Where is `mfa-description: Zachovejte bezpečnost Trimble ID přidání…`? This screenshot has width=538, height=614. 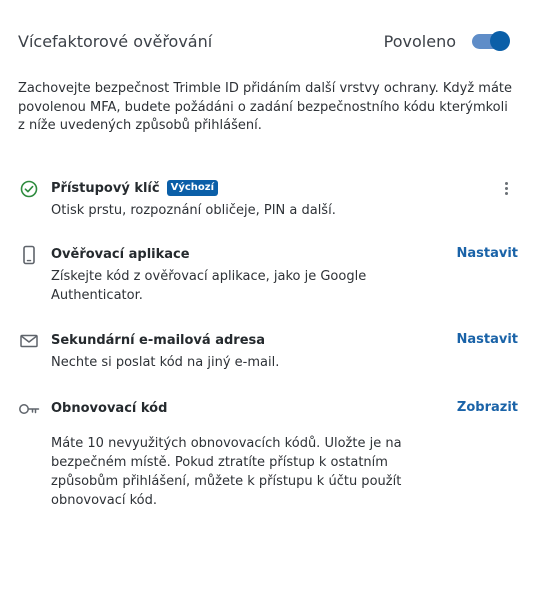
mfa-description: Zachovejte bezpečnost Trimble ID přidání… is located at coordinates (265, 107).